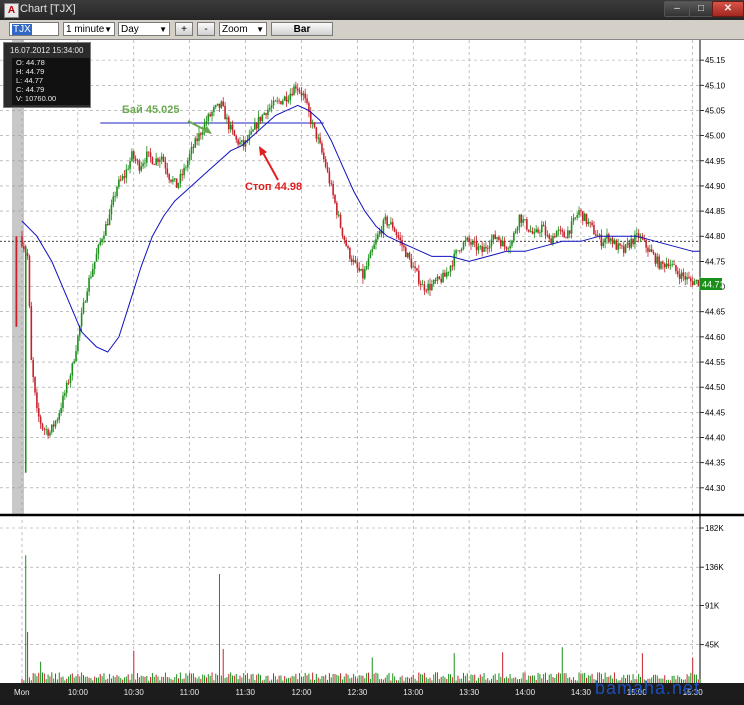 The height and width of the screenshot is (705, 744). What do you see at coordinates (273, 187) in the screenshot?
I see `stop-annotation: Стоп 44.98` at bounding box center [273, 187].